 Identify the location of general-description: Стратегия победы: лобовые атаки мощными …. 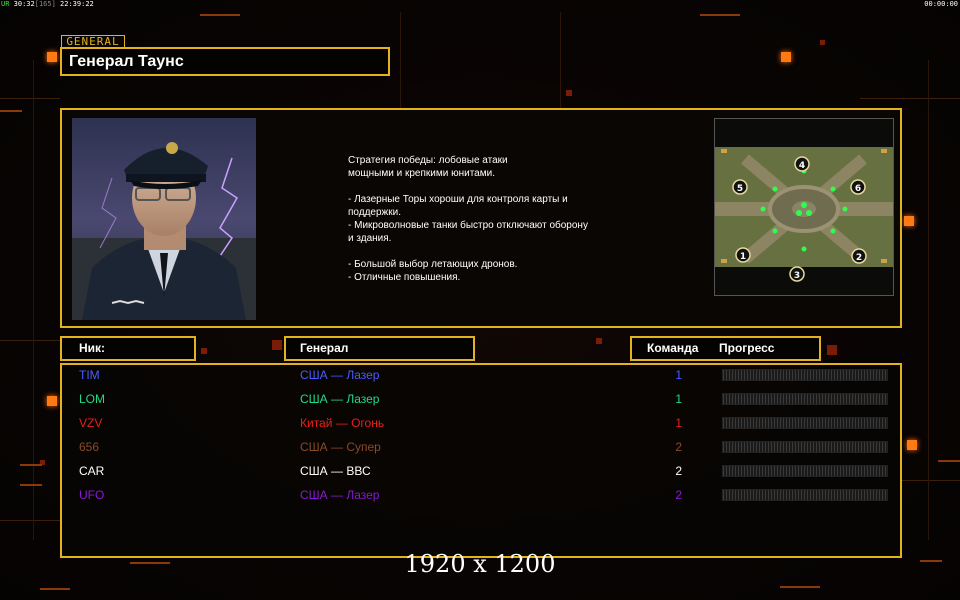
(468, 219).